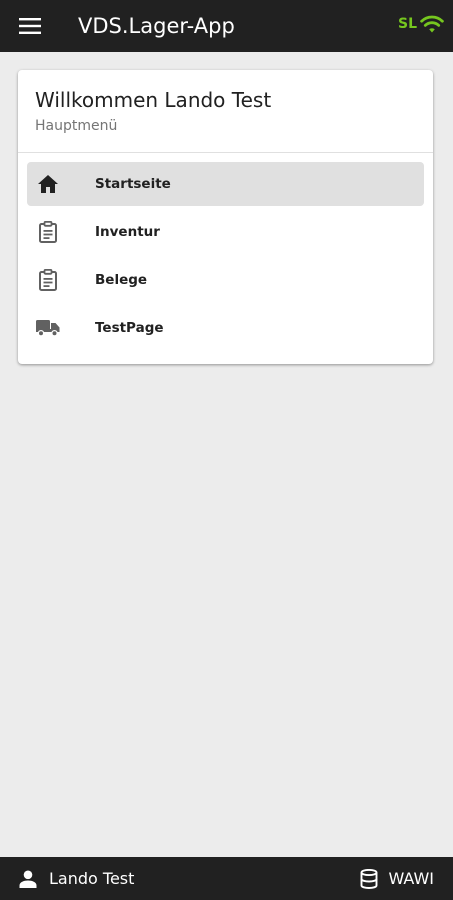  Describe the element at coordinates (225, 232) in the screenshot. I see `nav-item-inventur: Inventur` at that location.